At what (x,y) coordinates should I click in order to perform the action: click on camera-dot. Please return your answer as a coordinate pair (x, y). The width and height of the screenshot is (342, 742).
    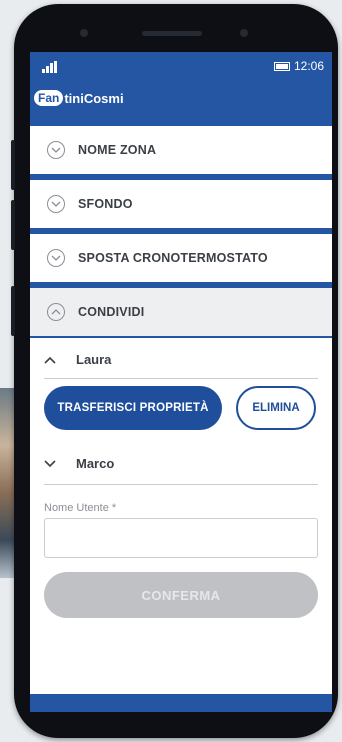
    Looking at the image, I should click on (244, 33).